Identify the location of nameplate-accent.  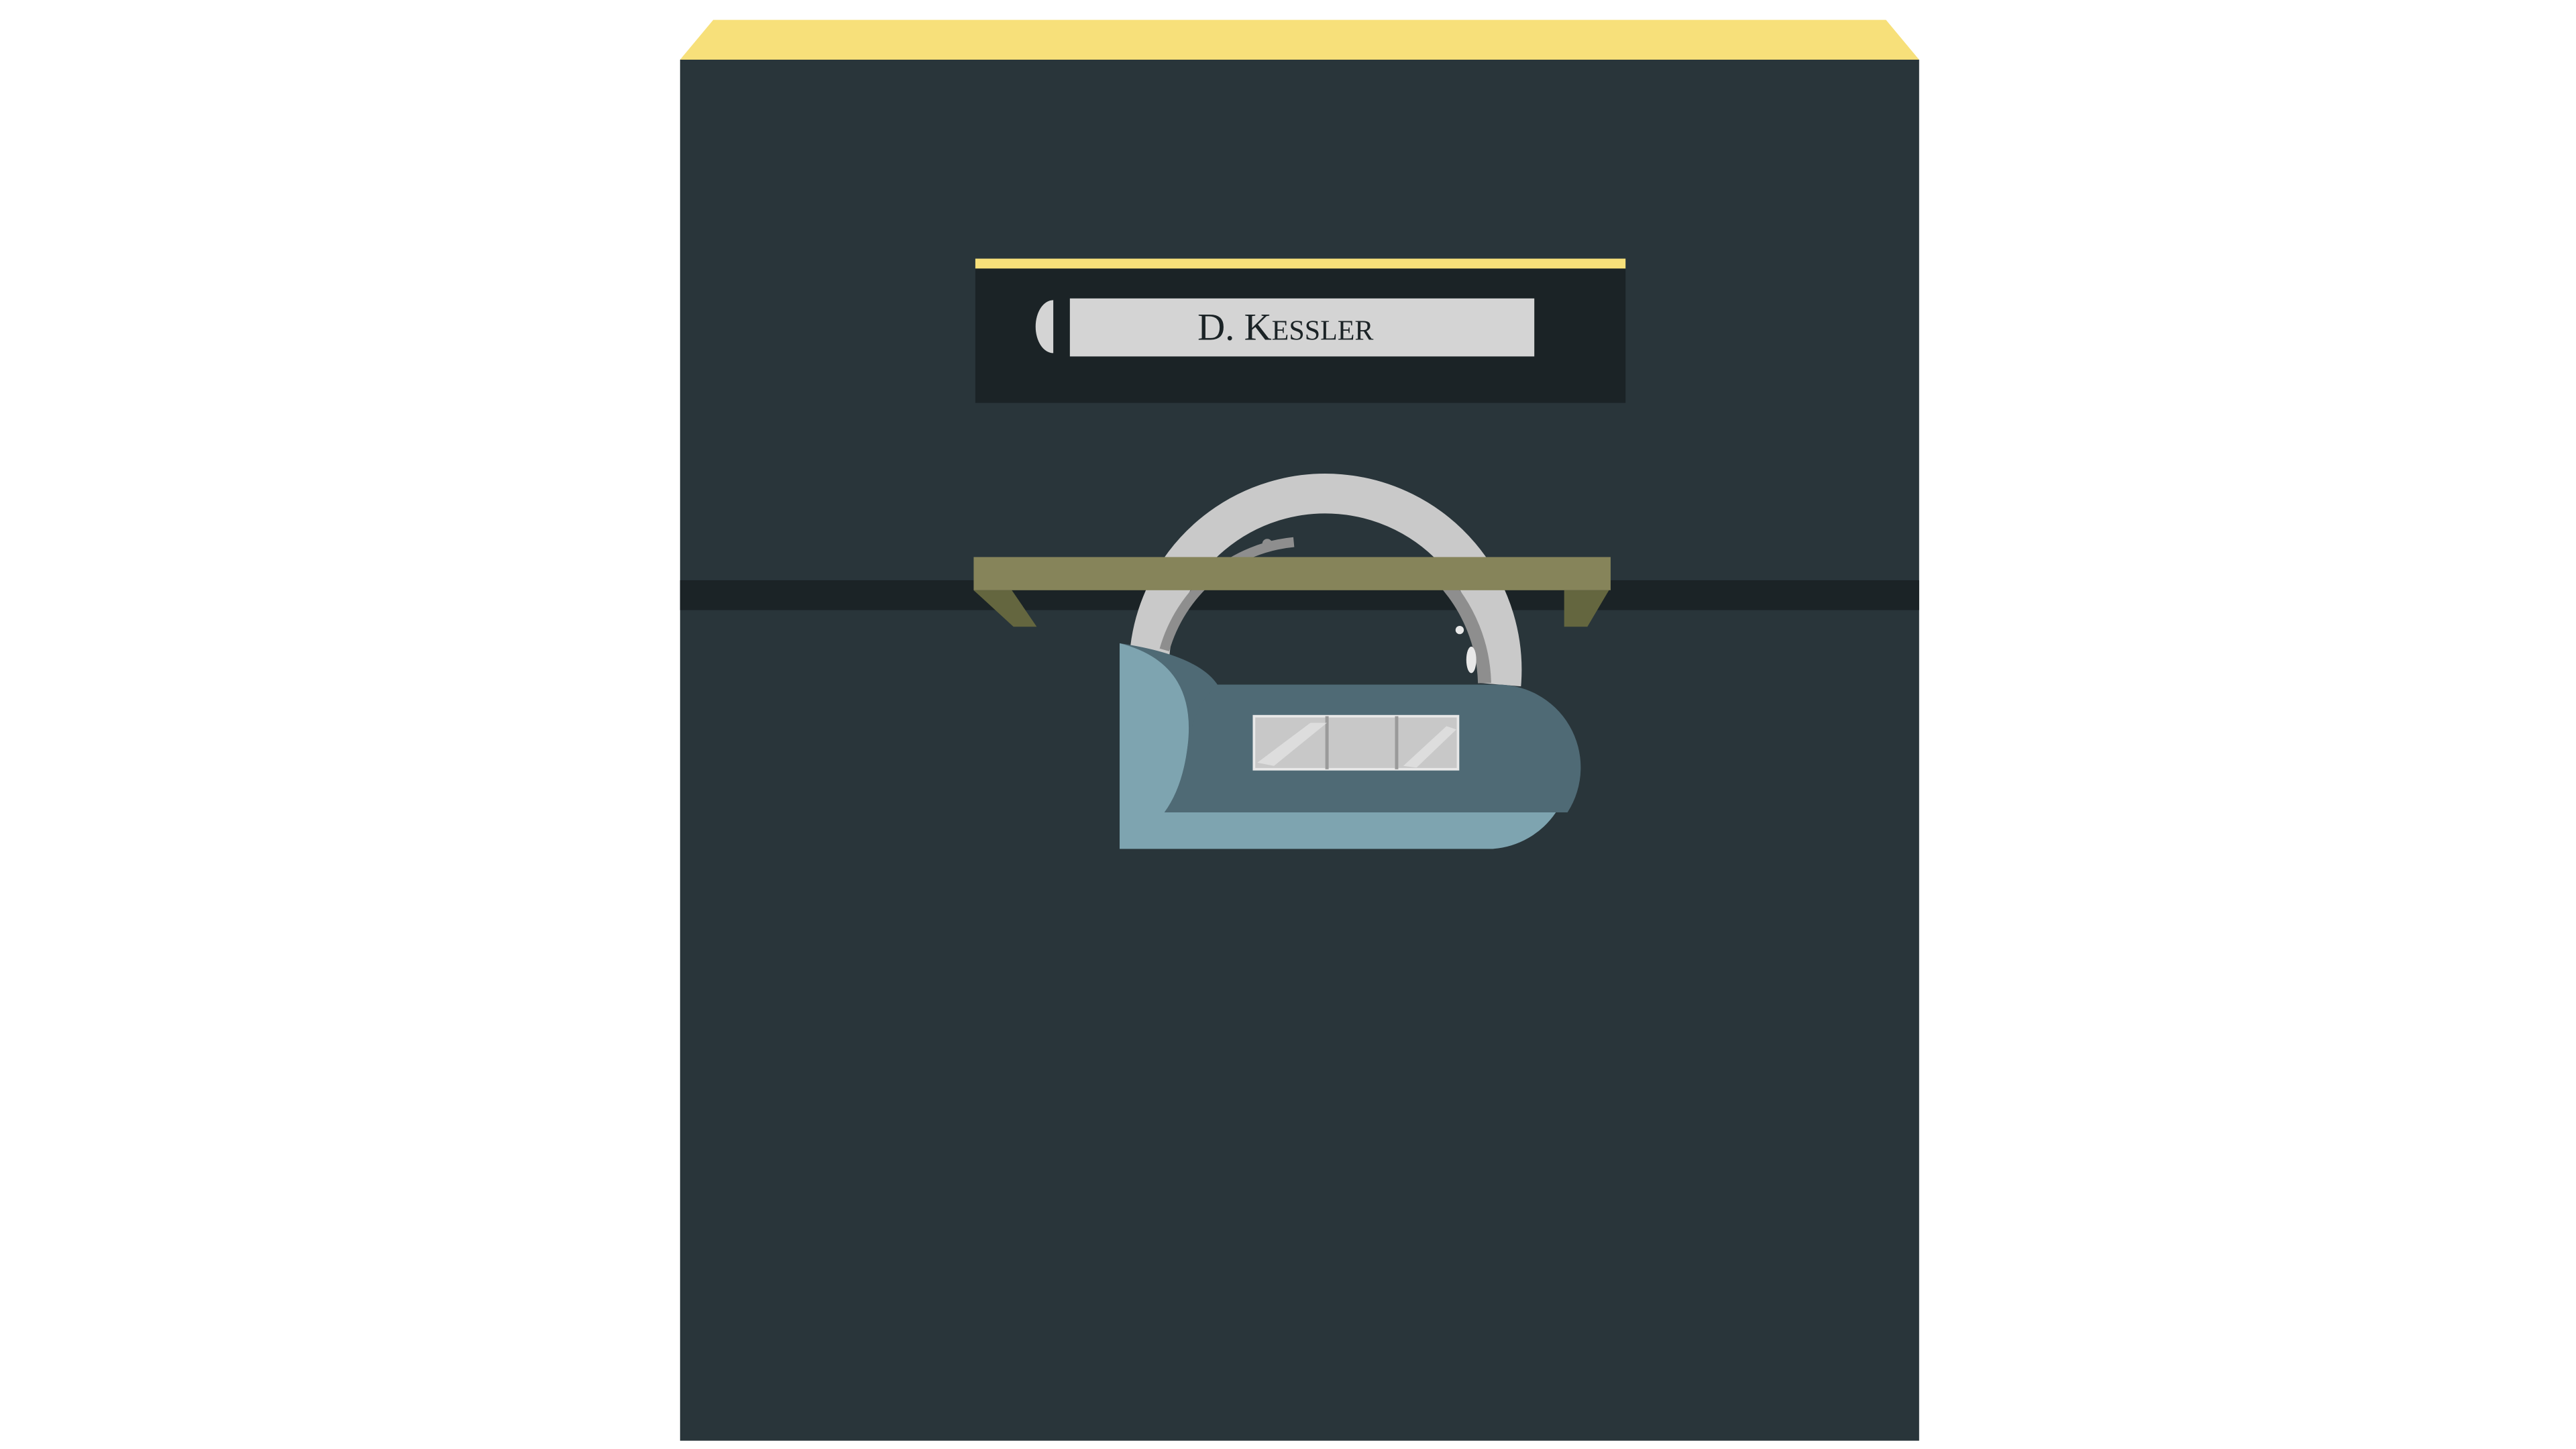
(1300, 263).